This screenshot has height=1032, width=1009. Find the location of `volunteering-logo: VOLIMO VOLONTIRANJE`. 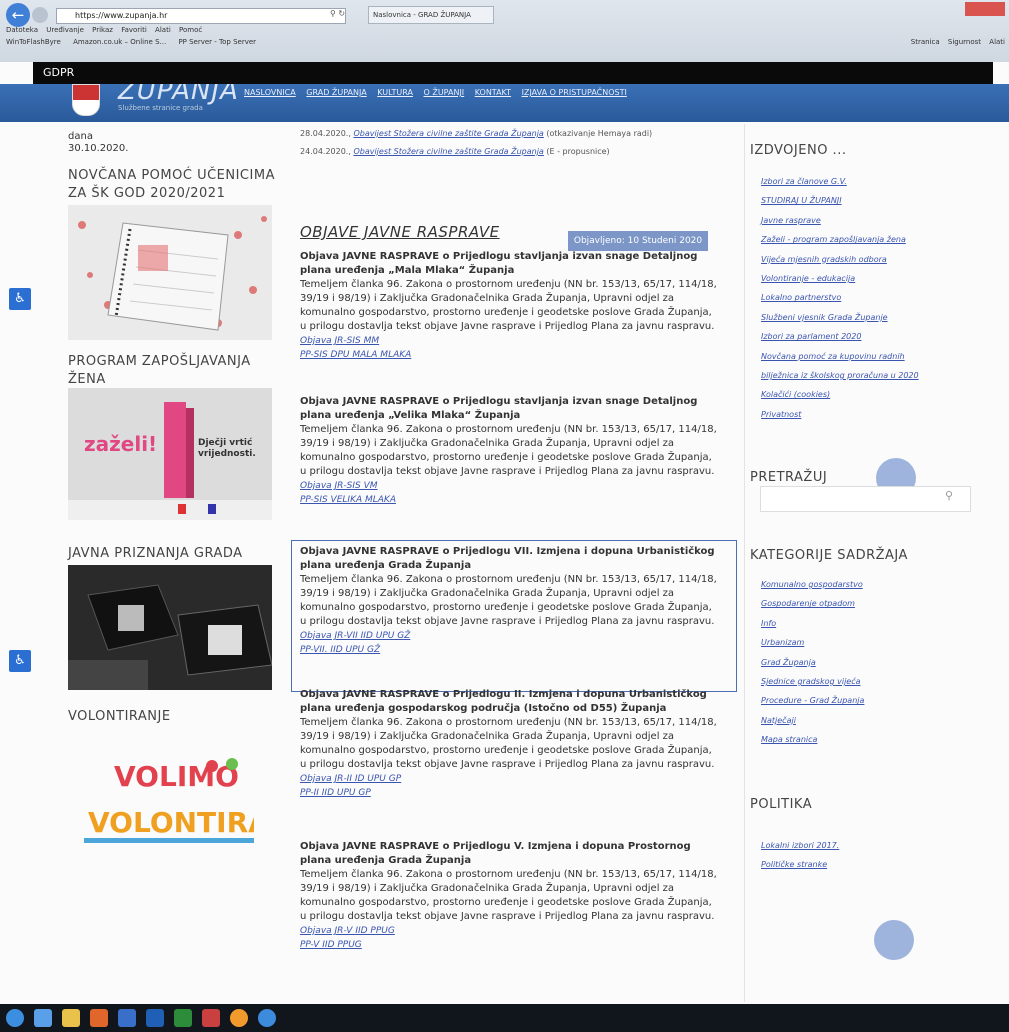

volunteering-logo: VOLIMO VOLONTIRANJE is located at coordinates (203, 802).